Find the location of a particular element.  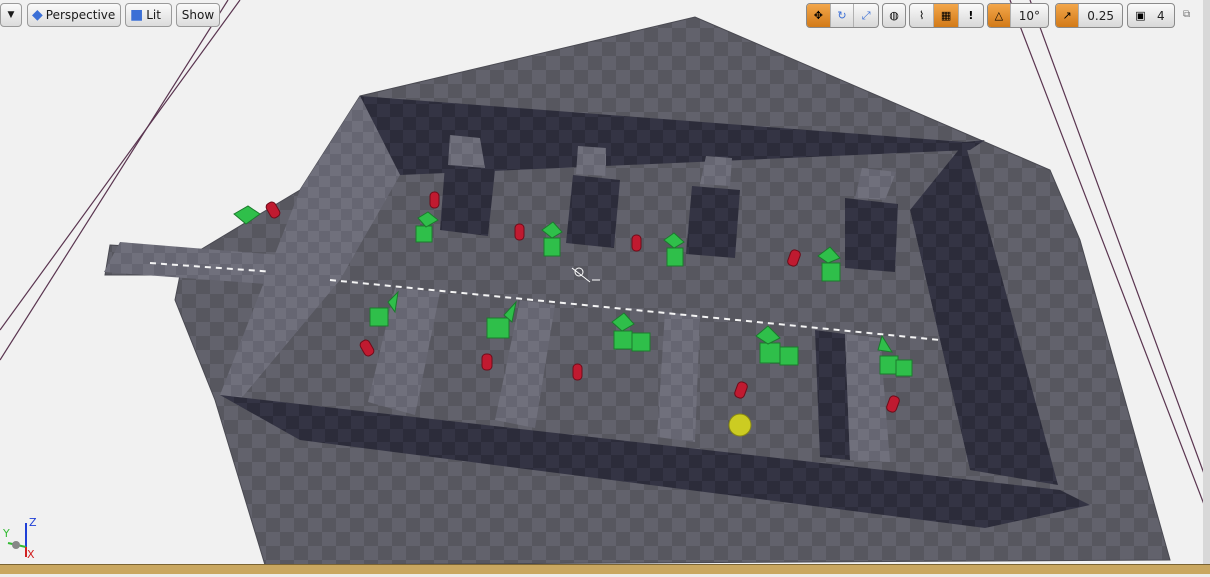

maximize-viewport-icon: ⧉ is located at coordinates (1188, 14).